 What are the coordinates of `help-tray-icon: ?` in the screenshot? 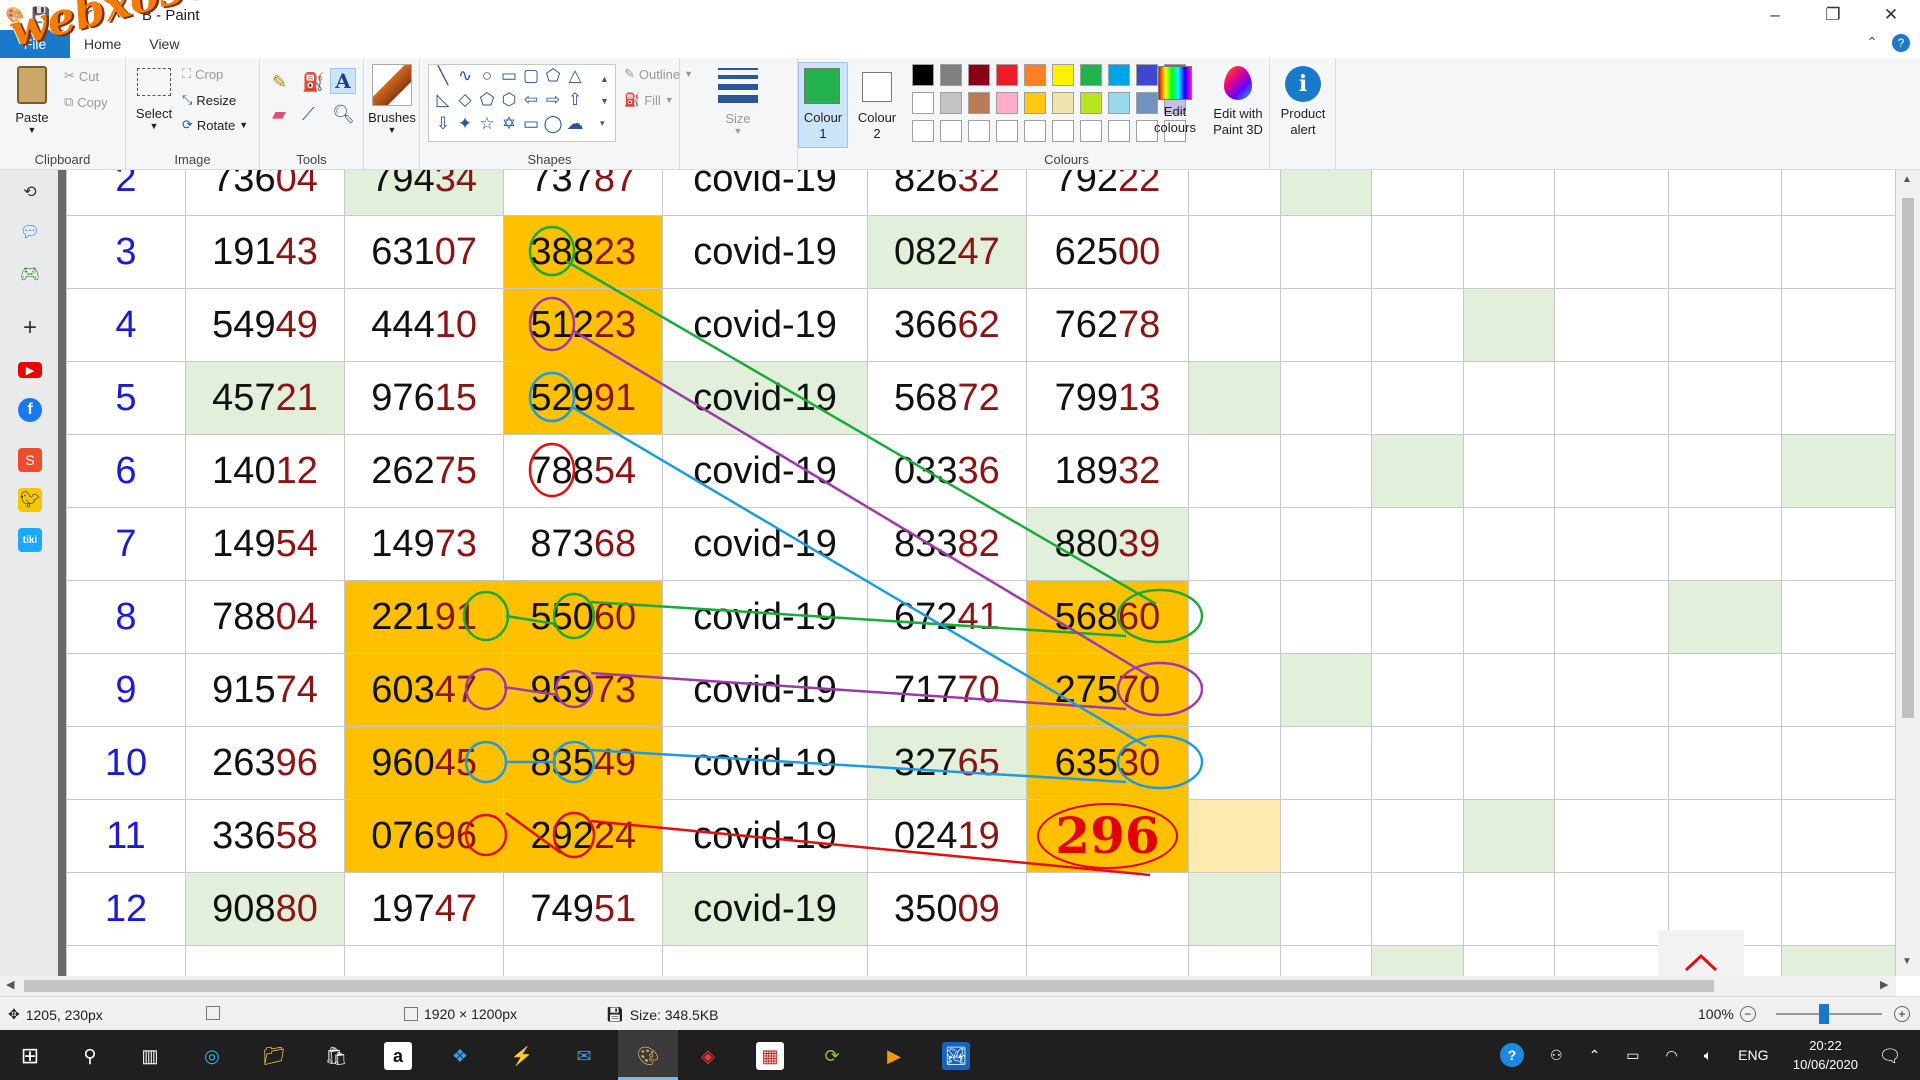 It's located at (1512, 1055).